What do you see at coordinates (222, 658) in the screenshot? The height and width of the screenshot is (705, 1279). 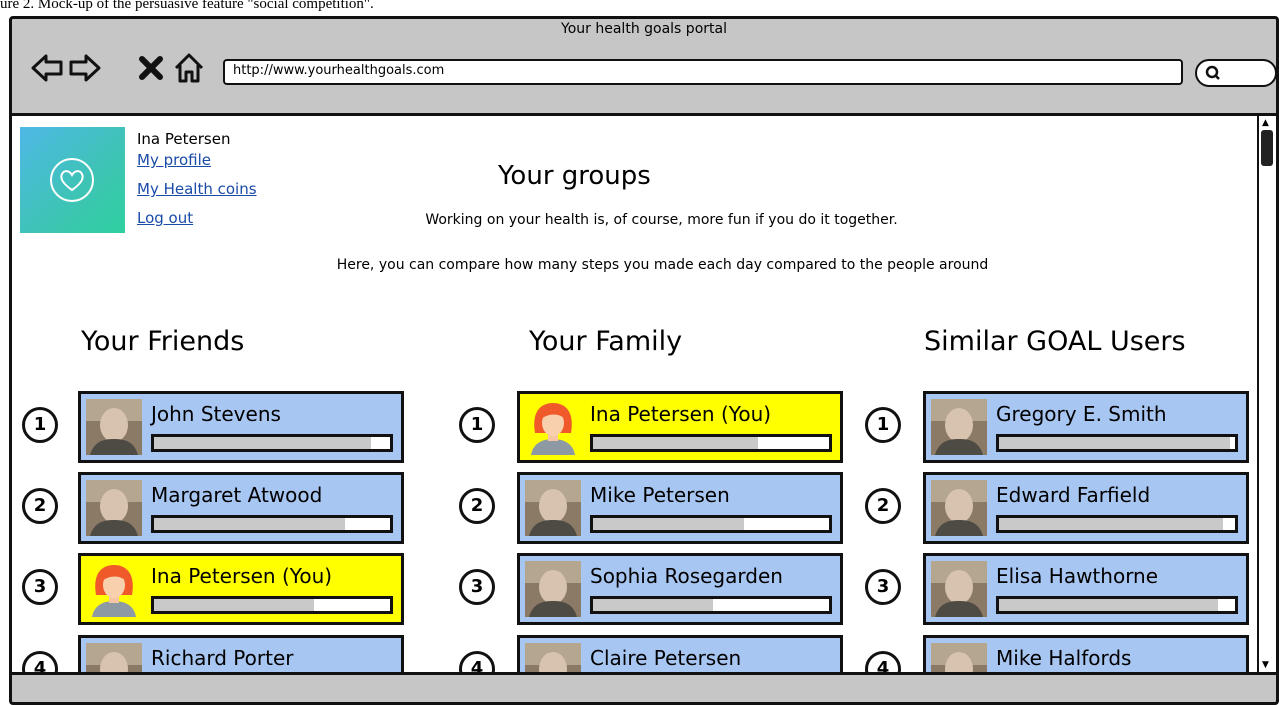 I see `member-name: Richard Porter` at bounding box center [222, 658].